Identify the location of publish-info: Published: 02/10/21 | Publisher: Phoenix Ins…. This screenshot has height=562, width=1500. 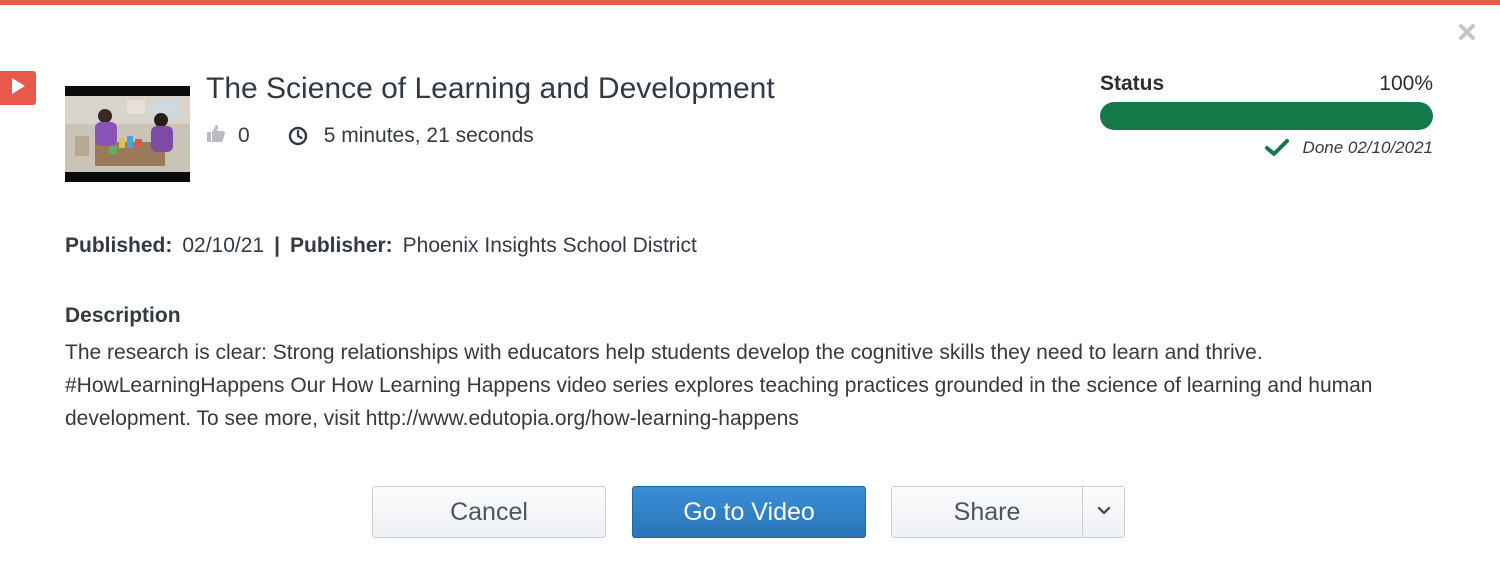
(381, 246).